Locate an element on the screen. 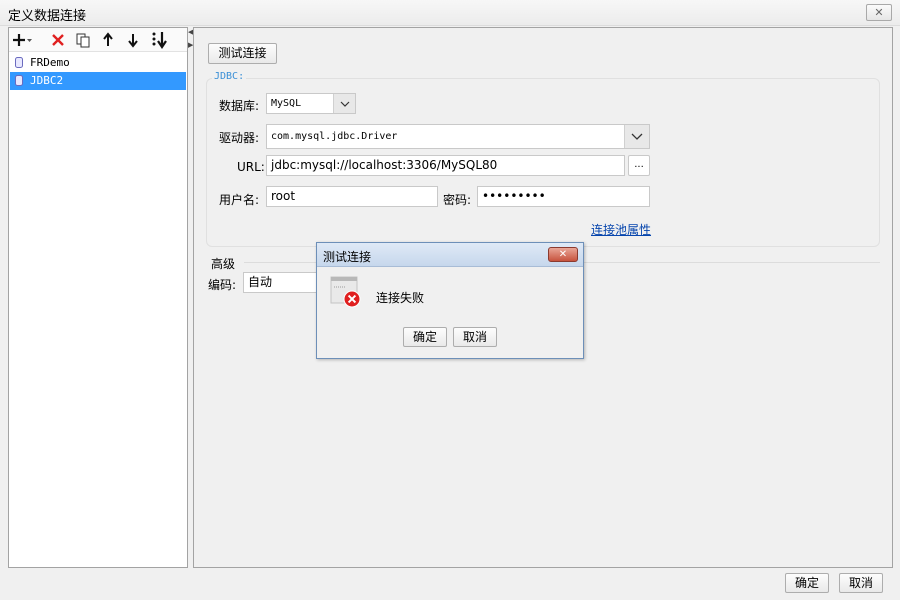 The image size is (900, 600). sort-icon is located at coordinates (160, 40).